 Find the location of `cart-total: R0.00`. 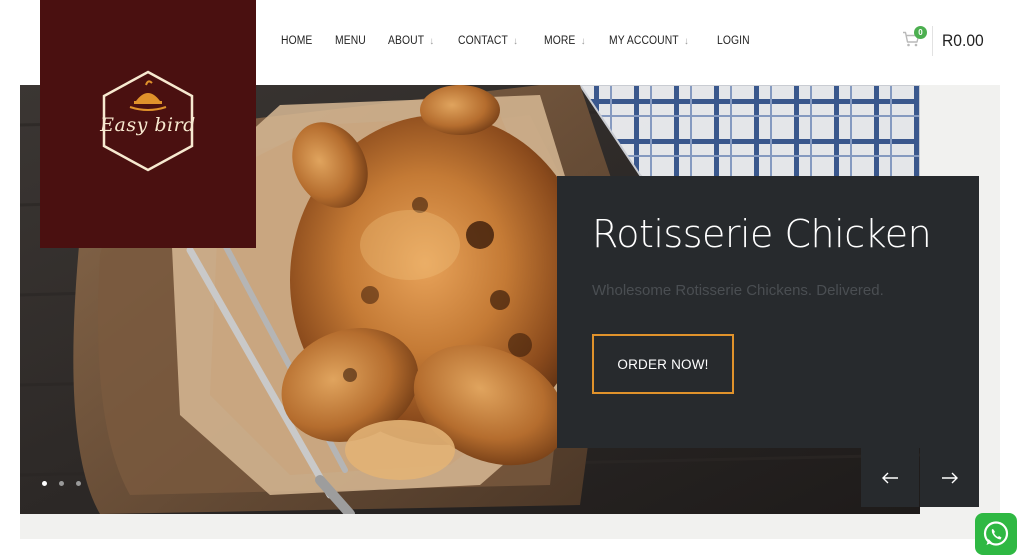

cart-total: R0.00 is located at coordinates (963, 41).